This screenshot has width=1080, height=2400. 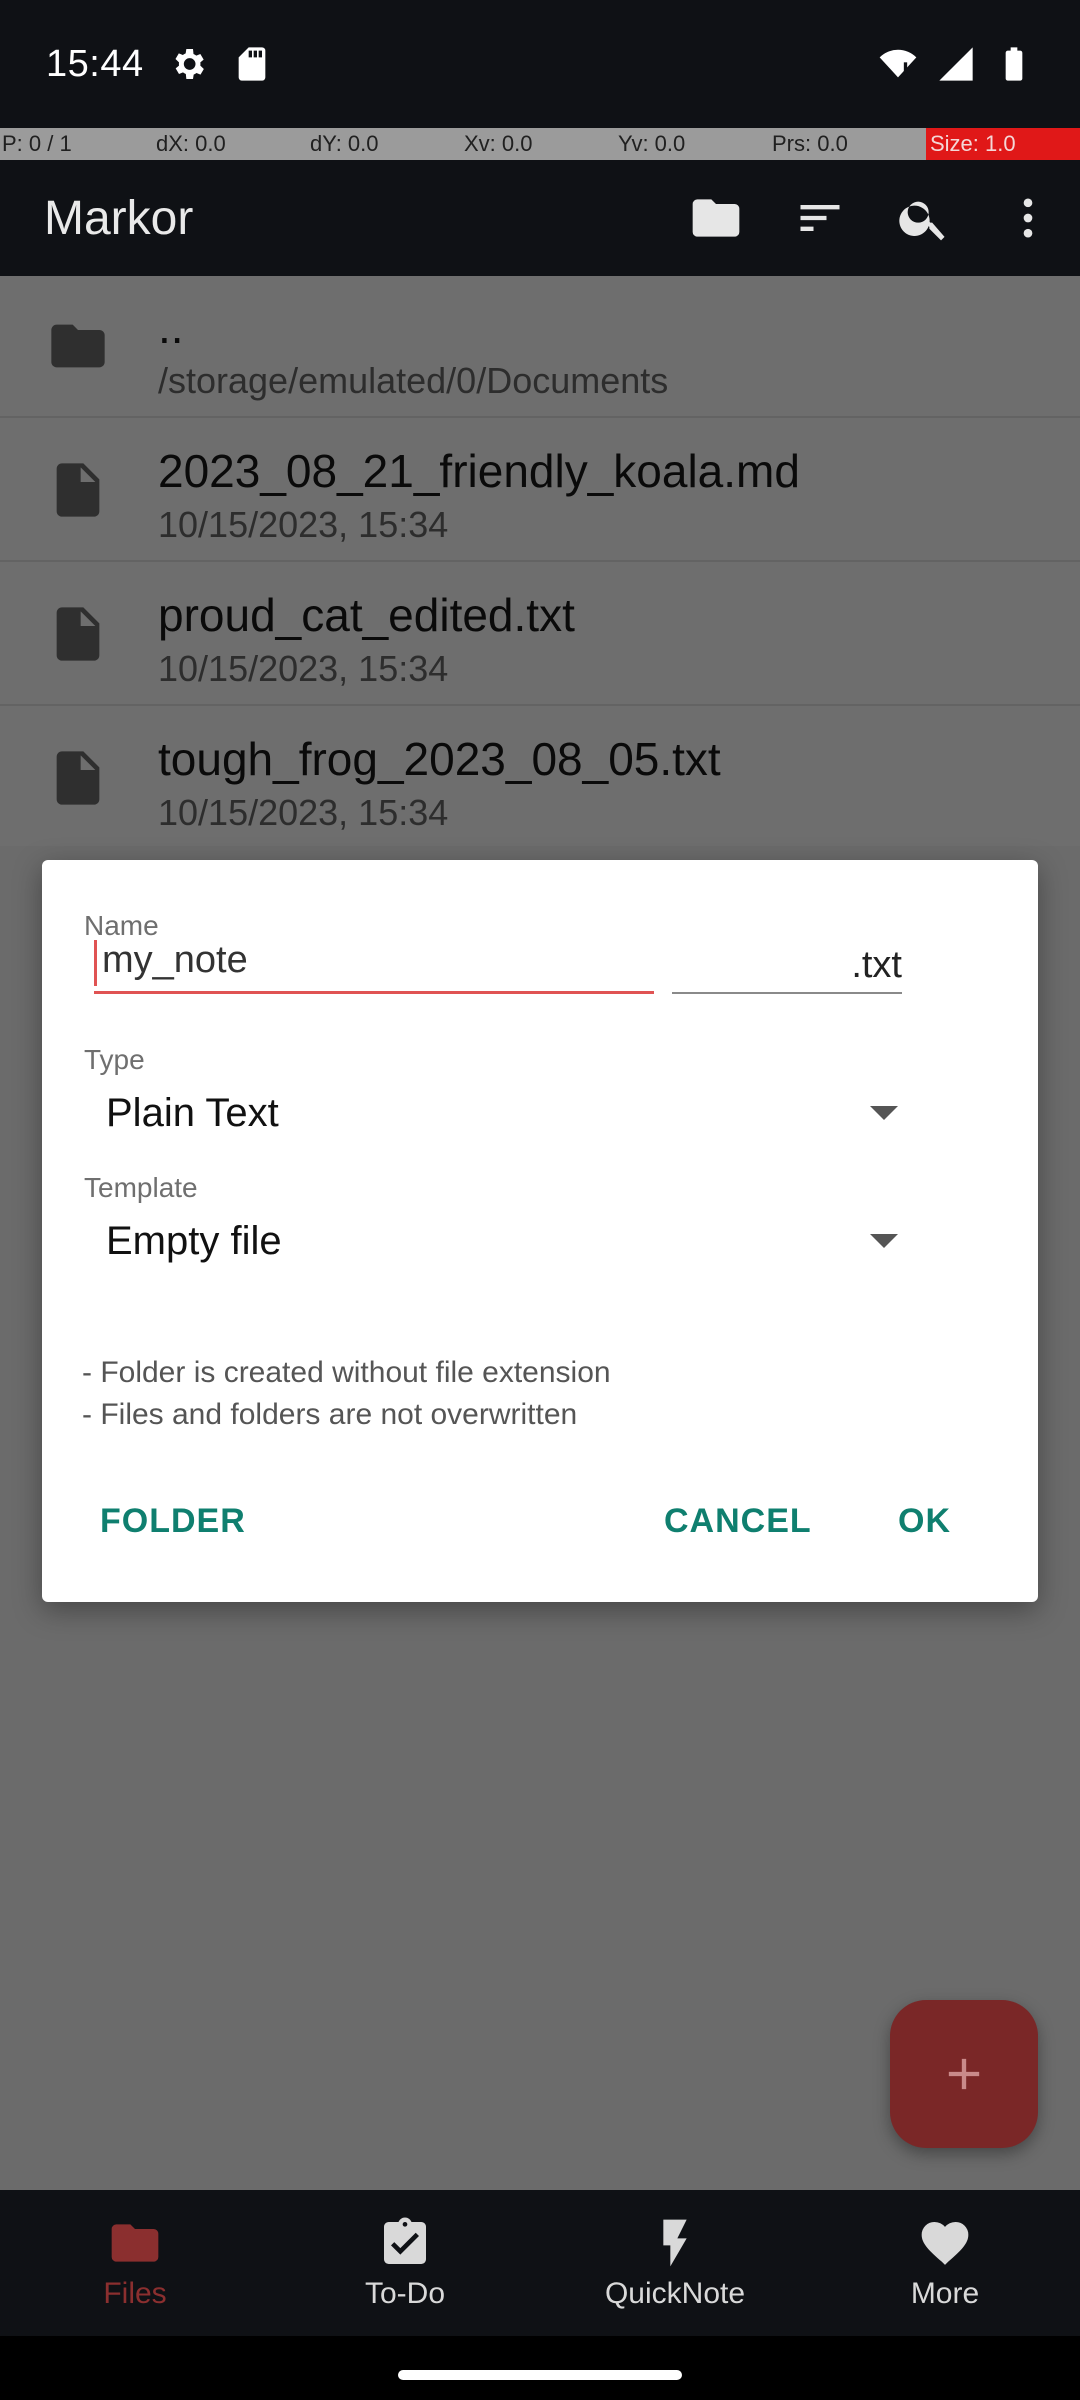 I want to click on nav-item-quicknote: QuickNote, so click(x=675, y=2263).